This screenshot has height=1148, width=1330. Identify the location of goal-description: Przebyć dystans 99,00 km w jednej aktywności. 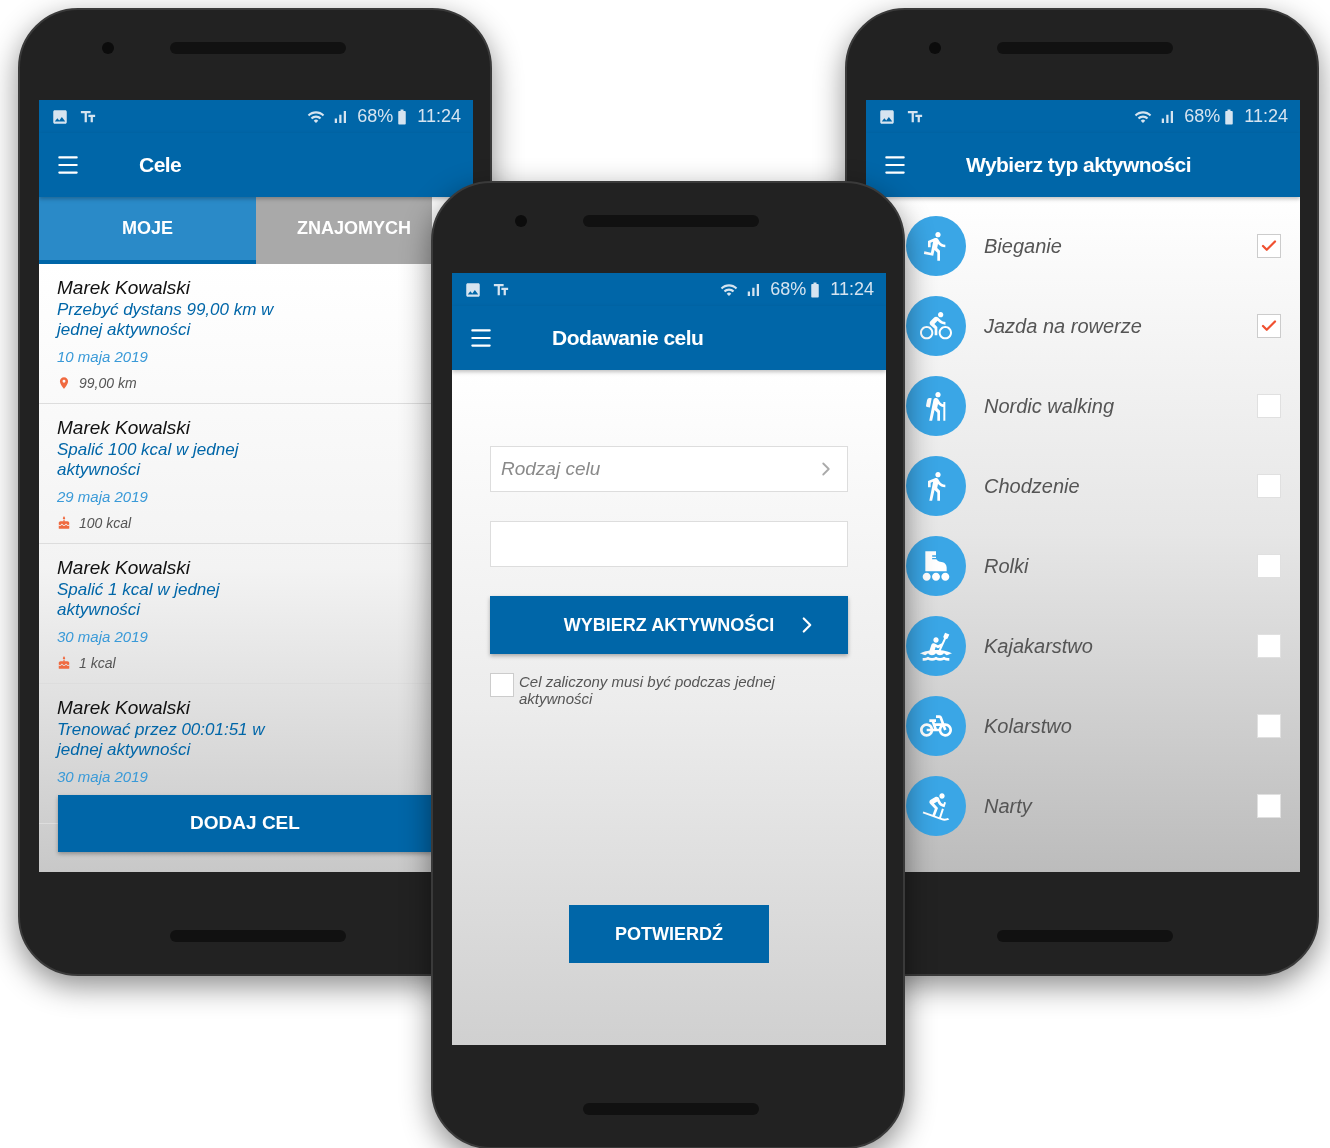
(166, 320).